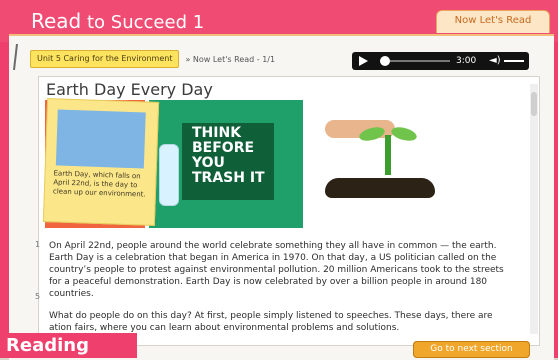 The image size is (558, 360). Describe the element at coordinates (169, 175) in the screenshot. I see `bottle-icon` at that location.